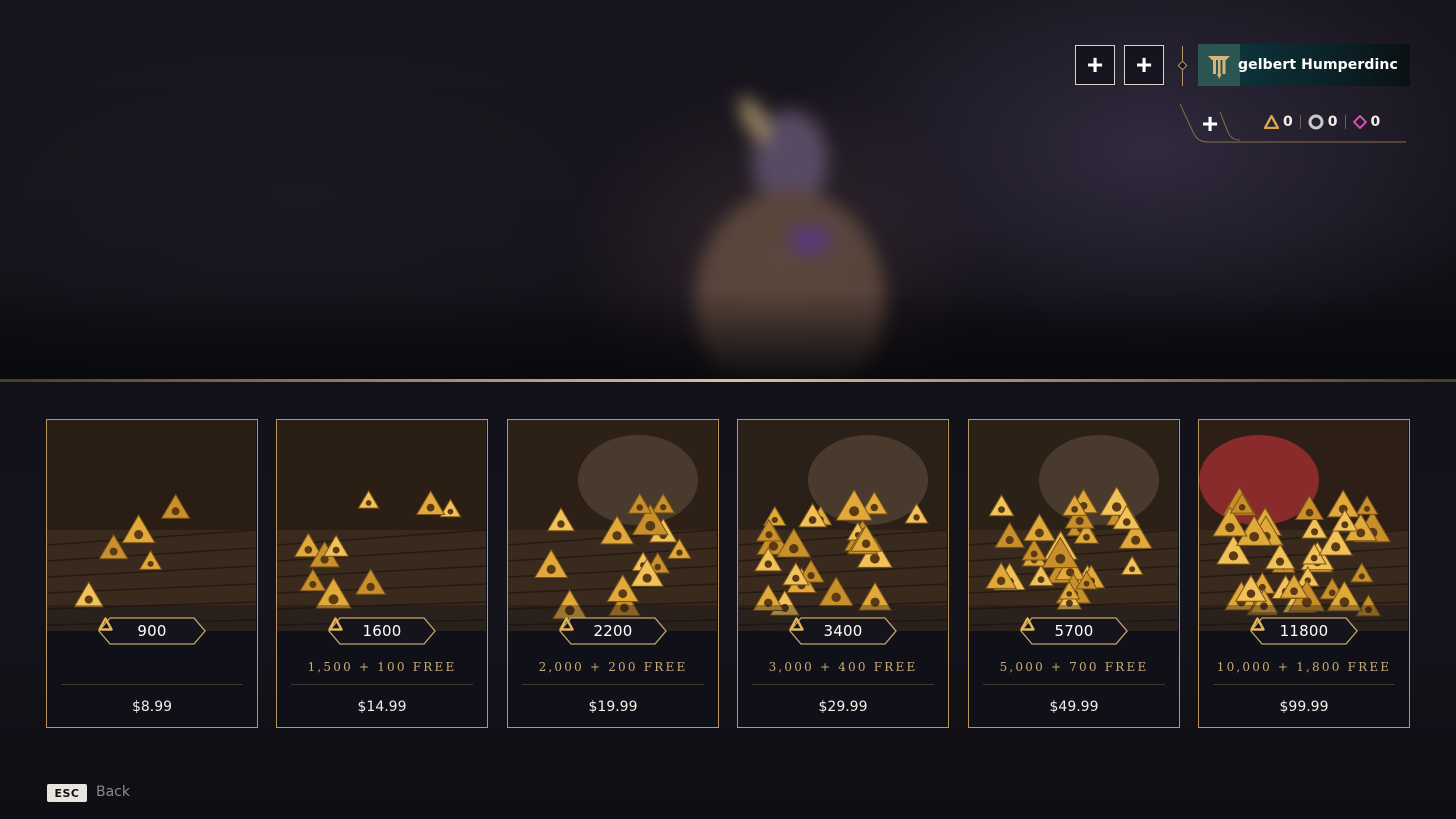  I want to click on coin-amount-badge: 5700, so click(1074, 631).